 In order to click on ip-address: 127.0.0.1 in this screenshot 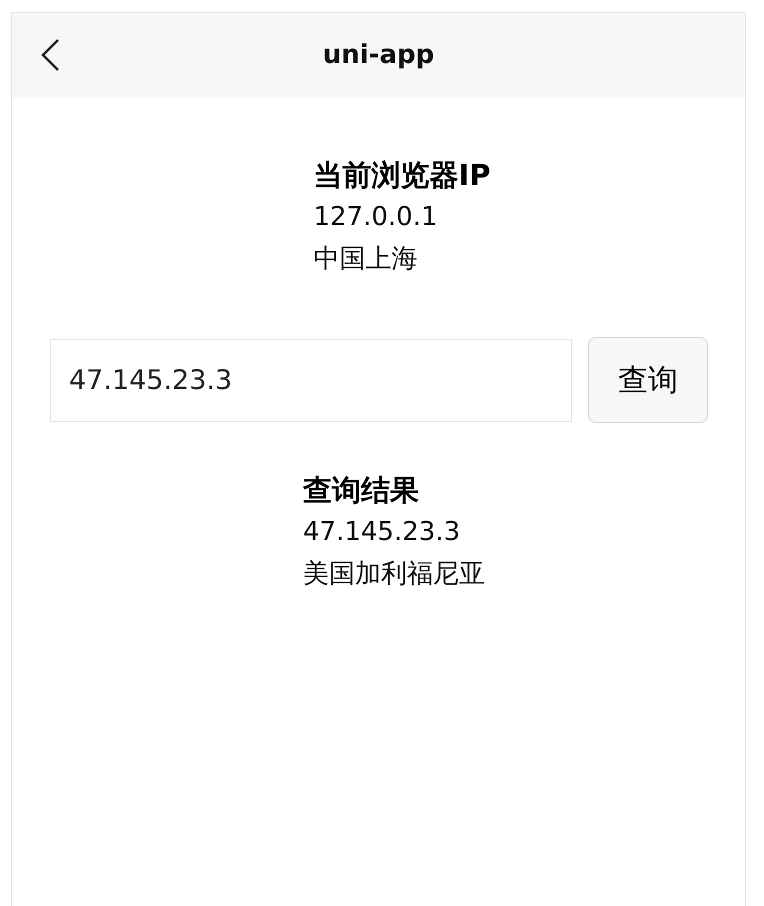, I will do `click(376, 217)`.